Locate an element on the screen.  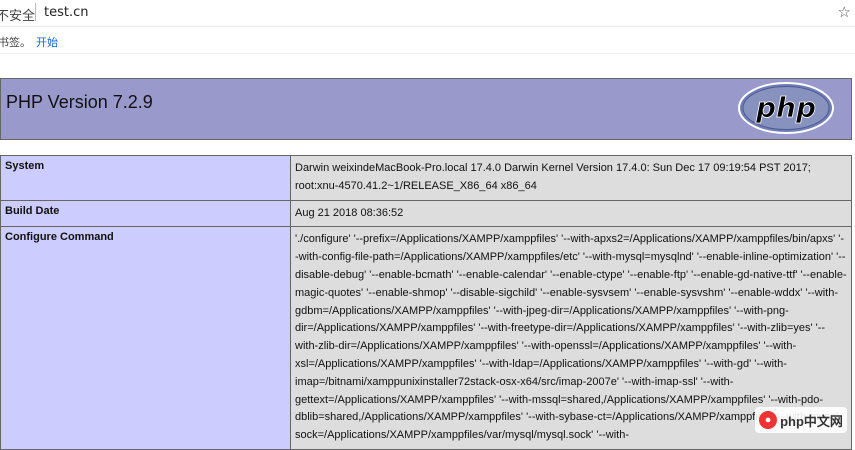
row-label-build-date: Build Date is located at coordinates (145, 213).